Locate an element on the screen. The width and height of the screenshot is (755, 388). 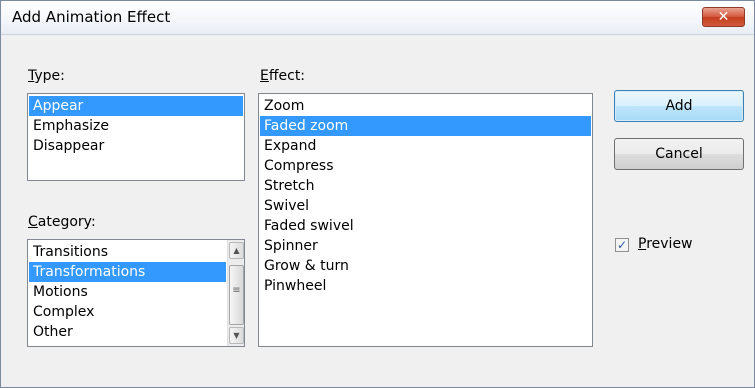
type-label: Type: is located at coordinates (46, 76).